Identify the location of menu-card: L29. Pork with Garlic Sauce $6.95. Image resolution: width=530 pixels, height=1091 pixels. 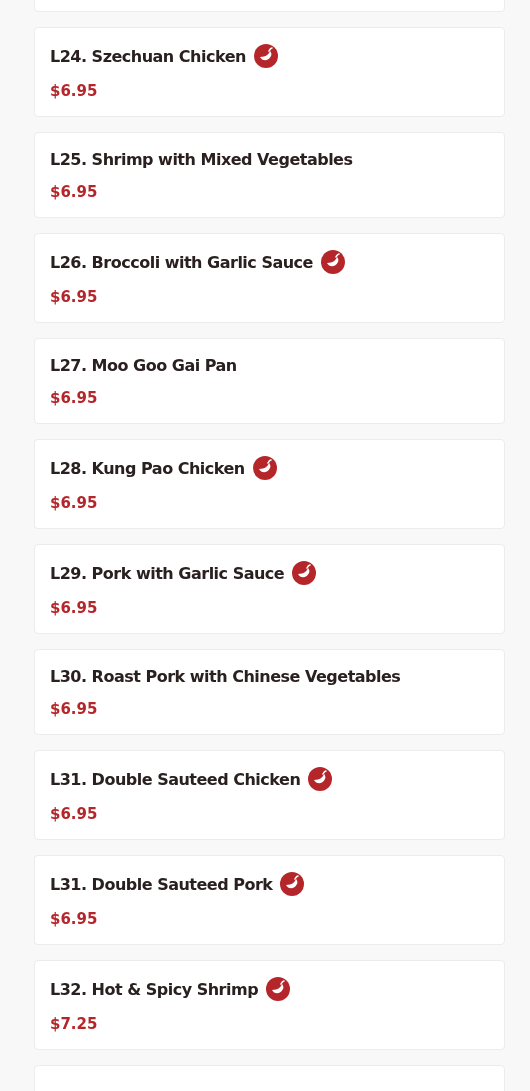
(269, 589).